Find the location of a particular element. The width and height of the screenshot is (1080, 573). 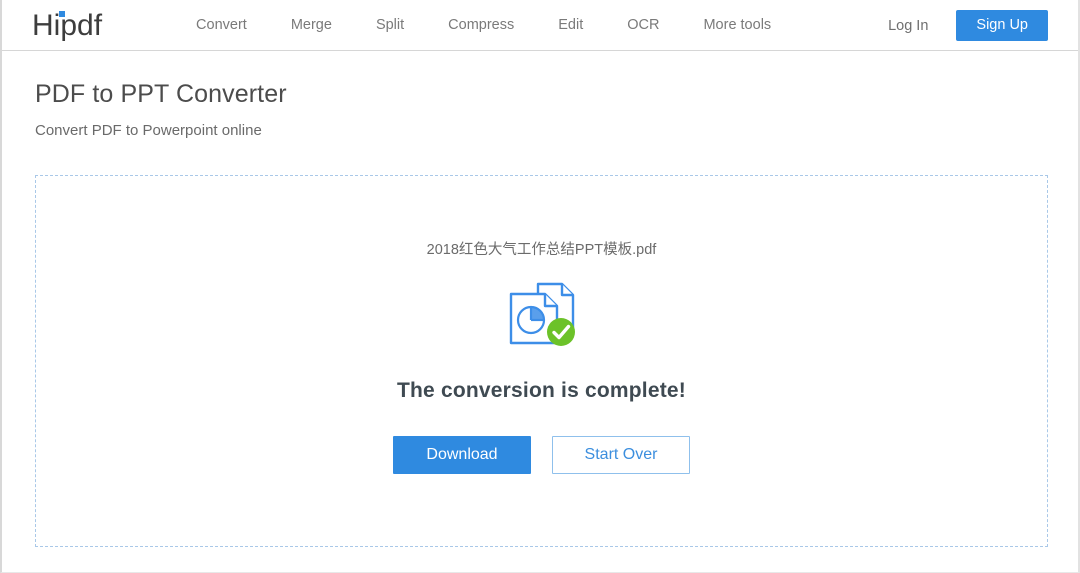

uploaded-filename: 2018红色大气工作总结PPT模板.pdf is located at coordinates (541, 250).